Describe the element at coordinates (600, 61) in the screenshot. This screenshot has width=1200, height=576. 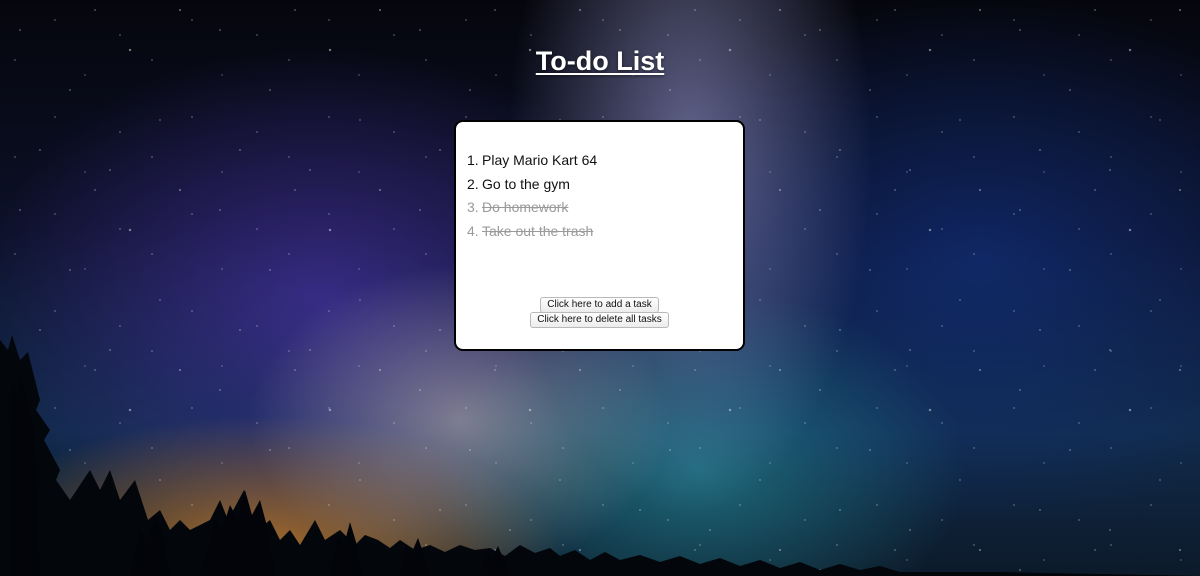
I see `page-title: To-do List` at that location.